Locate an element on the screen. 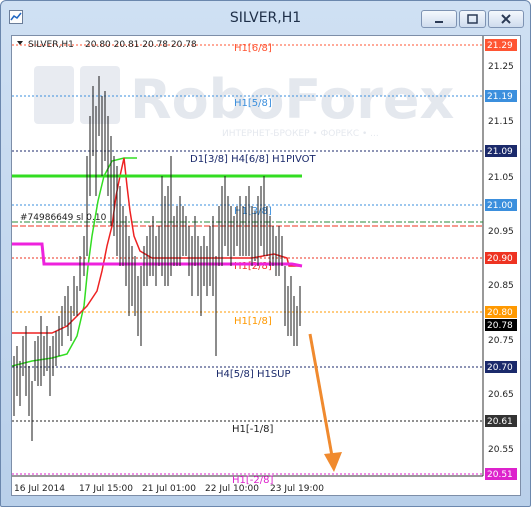 This screenshot has width=531, height=507. level-label-pivot: D1[3/8] H4[6/8] H1PIVOT is located at coordinates (253, 159).